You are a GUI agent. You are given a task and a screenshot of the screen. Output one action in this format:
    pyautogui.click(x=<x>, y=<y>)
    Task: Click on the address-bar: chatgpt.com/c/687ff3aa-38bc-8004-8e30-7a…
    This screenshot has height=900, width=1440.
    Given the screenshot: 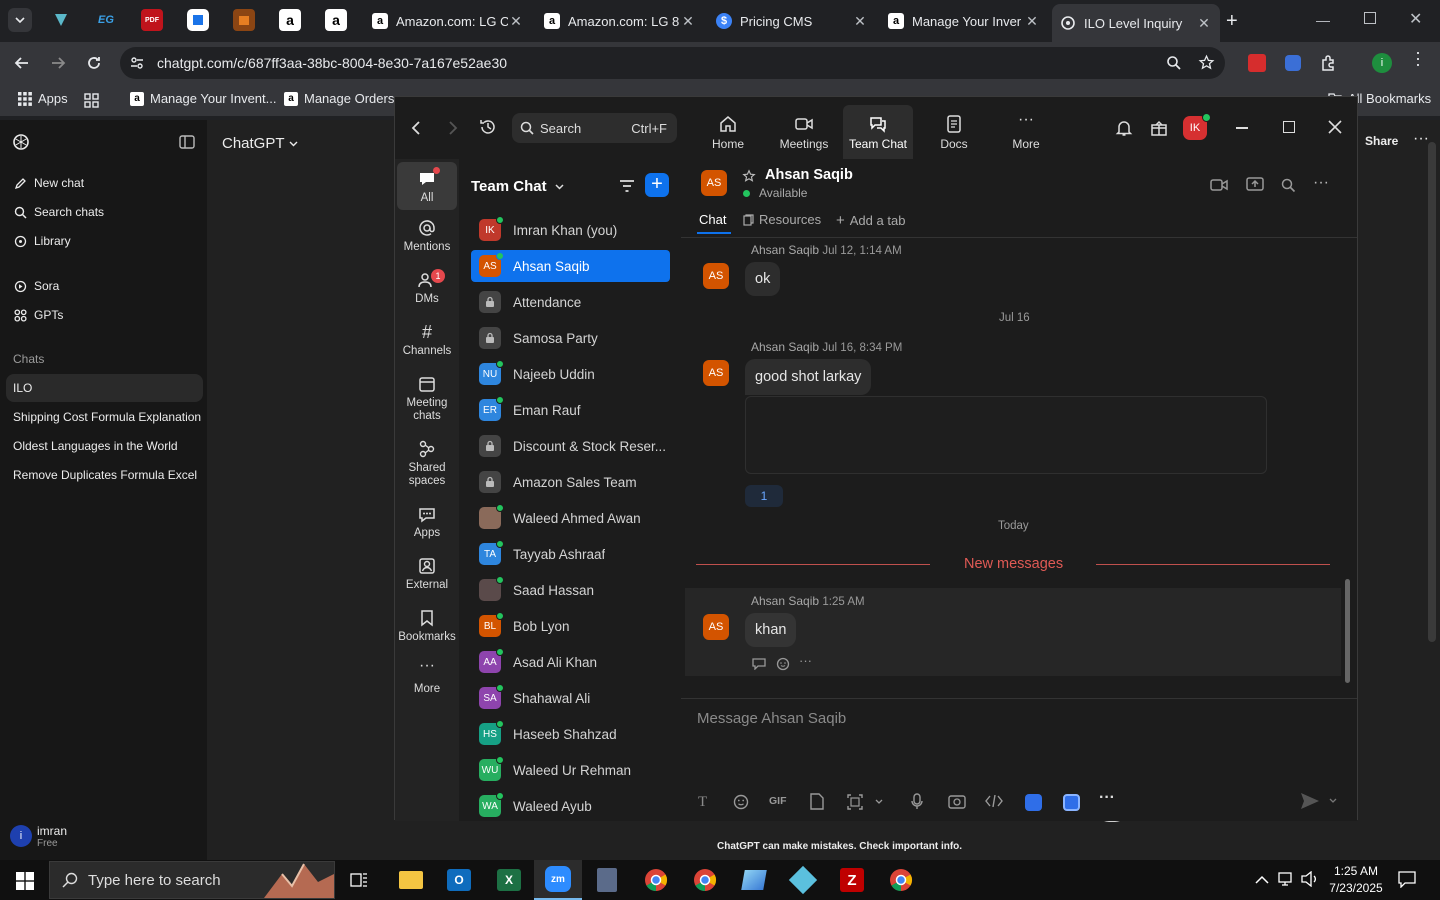 What is the action you would take?
    pyautogui.click(x=672, y=63)
    